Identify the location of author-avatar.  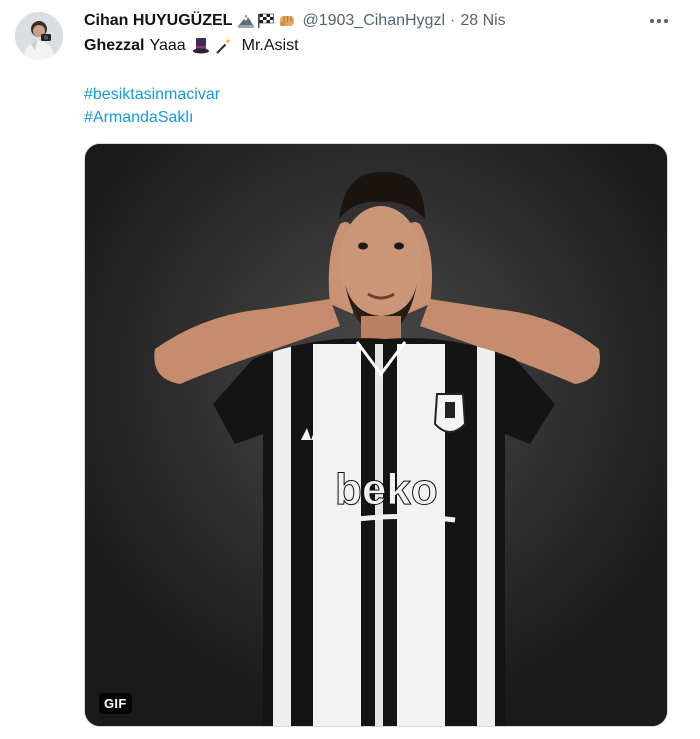
(39, 36).